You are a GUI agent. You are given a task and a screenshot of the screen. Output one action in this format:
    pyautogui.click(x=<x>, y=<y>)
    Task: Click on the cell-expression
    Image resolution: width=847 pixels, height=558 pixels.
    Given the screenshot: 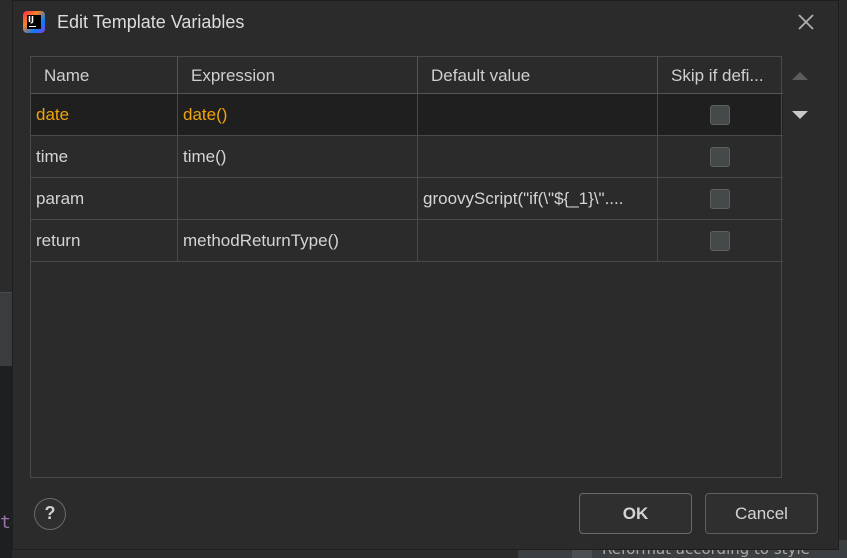 What is the action you would take?
    pyautogui.click(x=298, y=198)
    